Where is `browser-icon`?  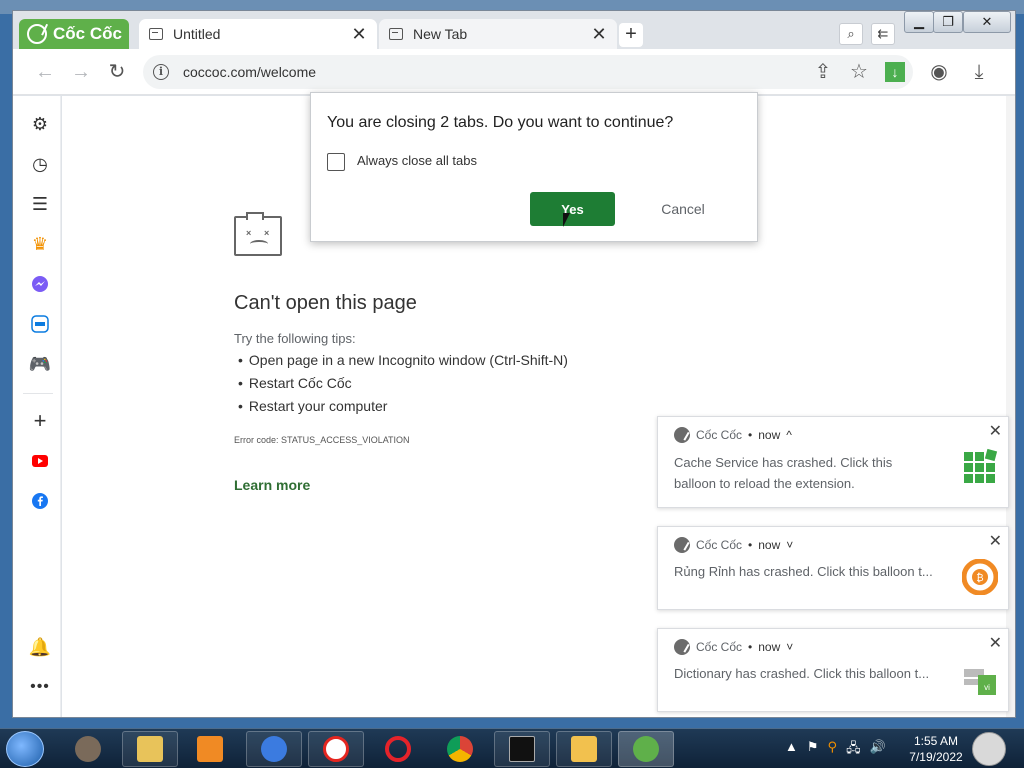 browser-icon is located at coordinates (274, 749).